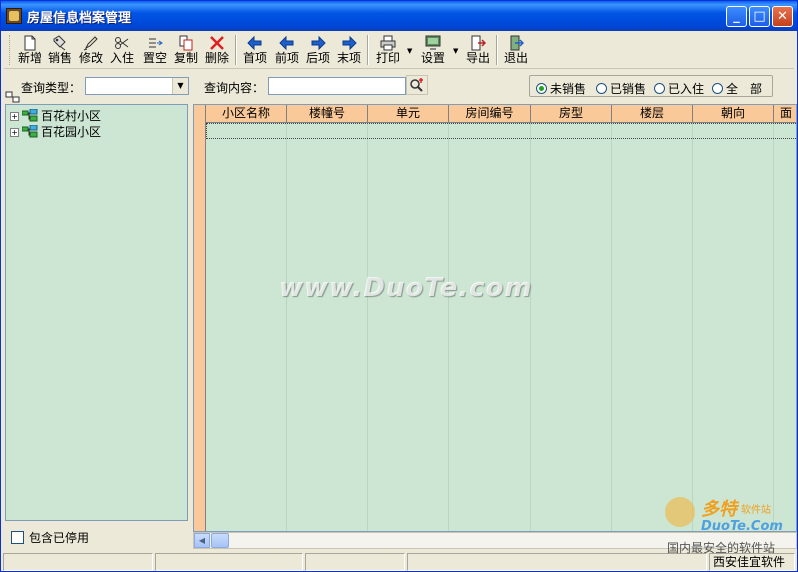  Describe the element at coordinates (349, 50) in the screenshot. I see `last-button: 末项` at that location.